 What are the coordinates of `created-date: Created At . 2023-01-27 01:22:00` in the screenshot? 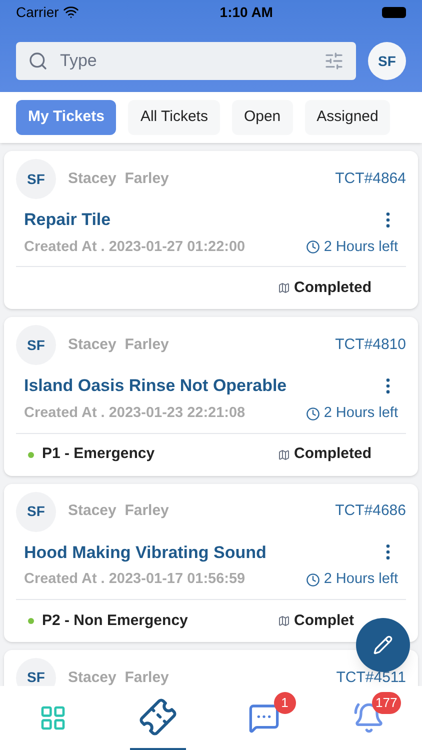 It's located at (135, 247).